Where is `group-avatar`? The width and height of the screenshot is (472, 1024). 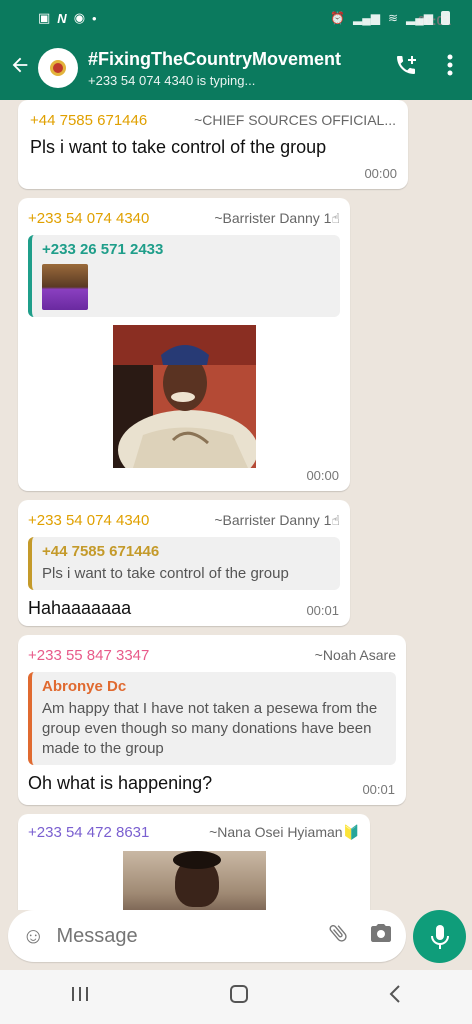 group-avatar is located at coordinates (58, 68).